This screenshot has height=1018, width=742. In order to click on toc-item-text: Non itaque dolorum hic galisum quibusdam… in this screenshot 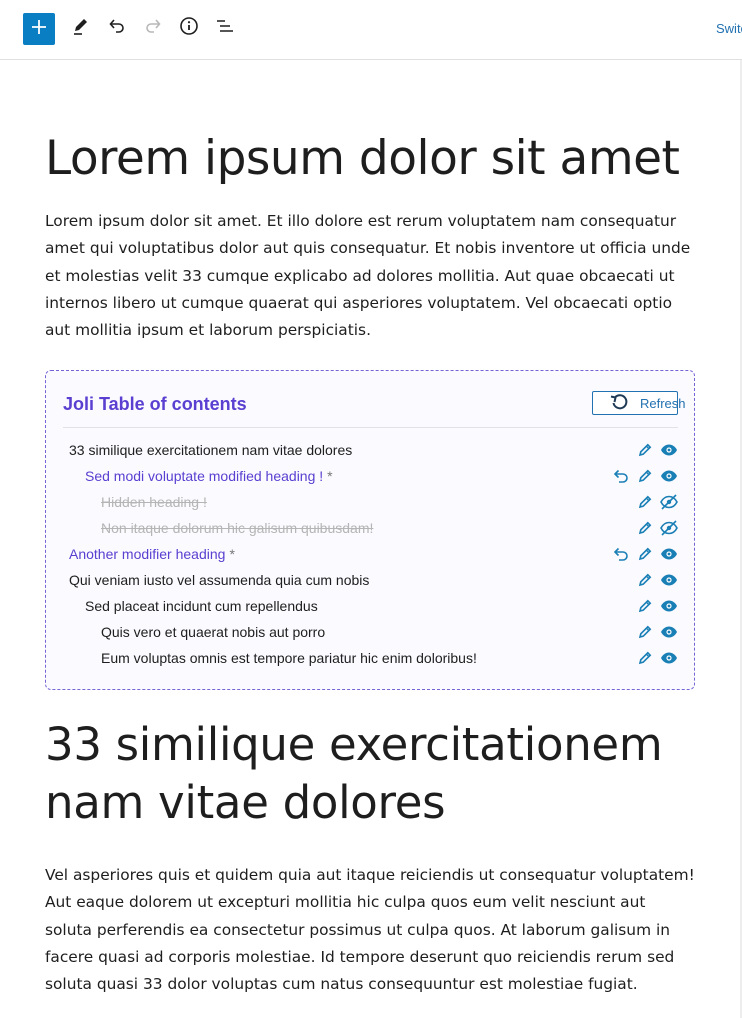, I will do `click(237, 528)`.